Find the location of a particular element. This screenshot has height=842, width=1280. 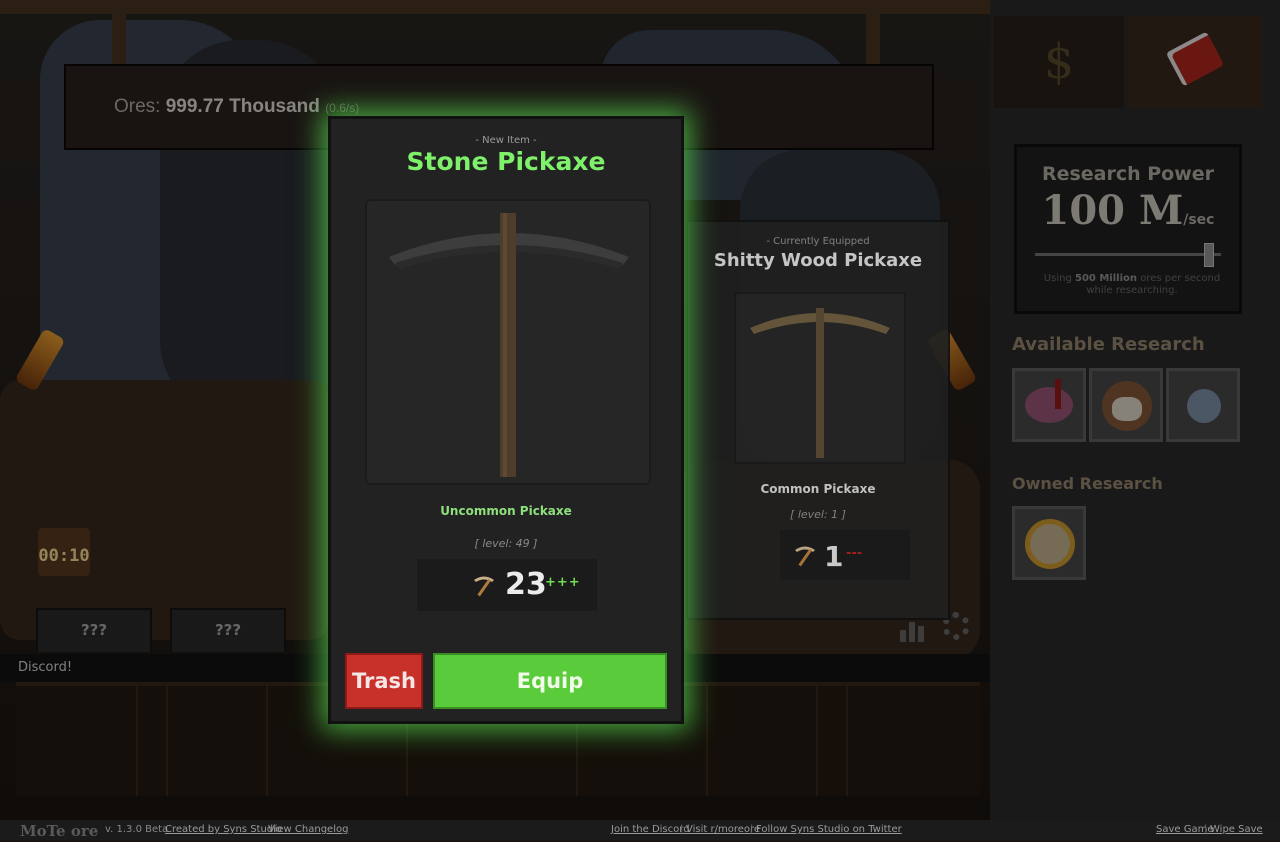

twitter-link: Follow Syns Studio on Twitter is located at coordinates (829, 830).